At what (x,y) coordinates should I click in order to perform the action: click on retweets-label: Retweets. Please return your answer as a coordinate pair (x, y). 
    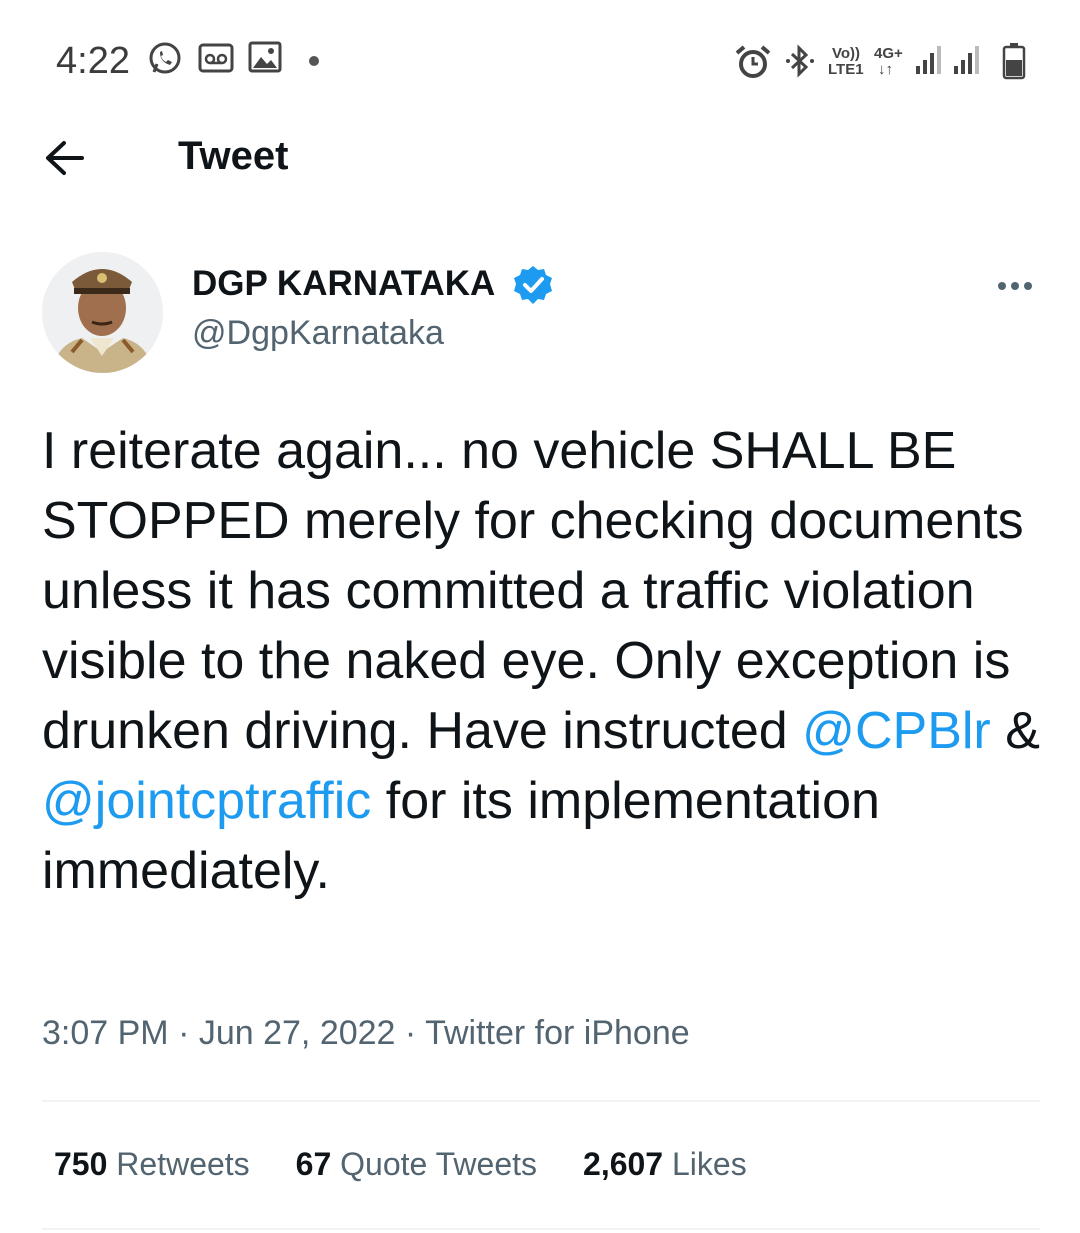
    Looking at the image, I should click on (183, 1164).